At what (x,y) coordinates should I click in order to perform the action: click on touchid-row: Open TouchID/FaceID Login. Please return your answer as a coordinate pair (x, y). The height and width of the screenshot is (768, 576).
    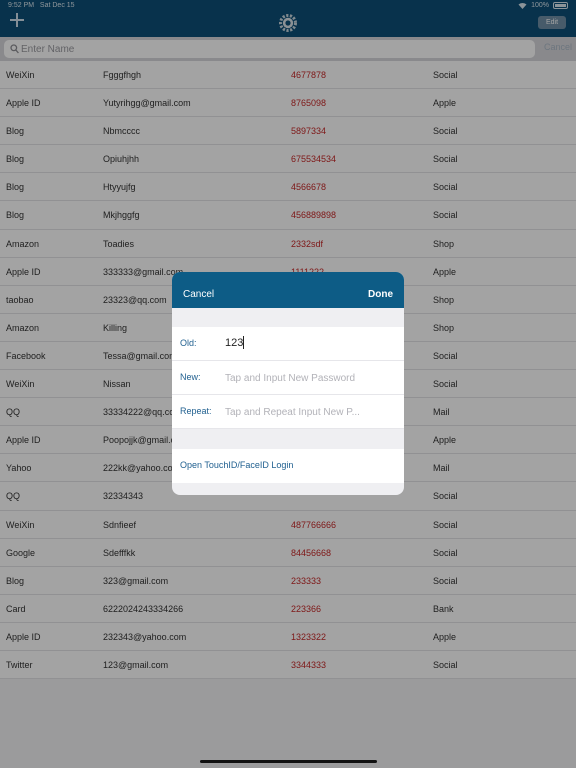
    Looking at the image, I should click on (288, 466).